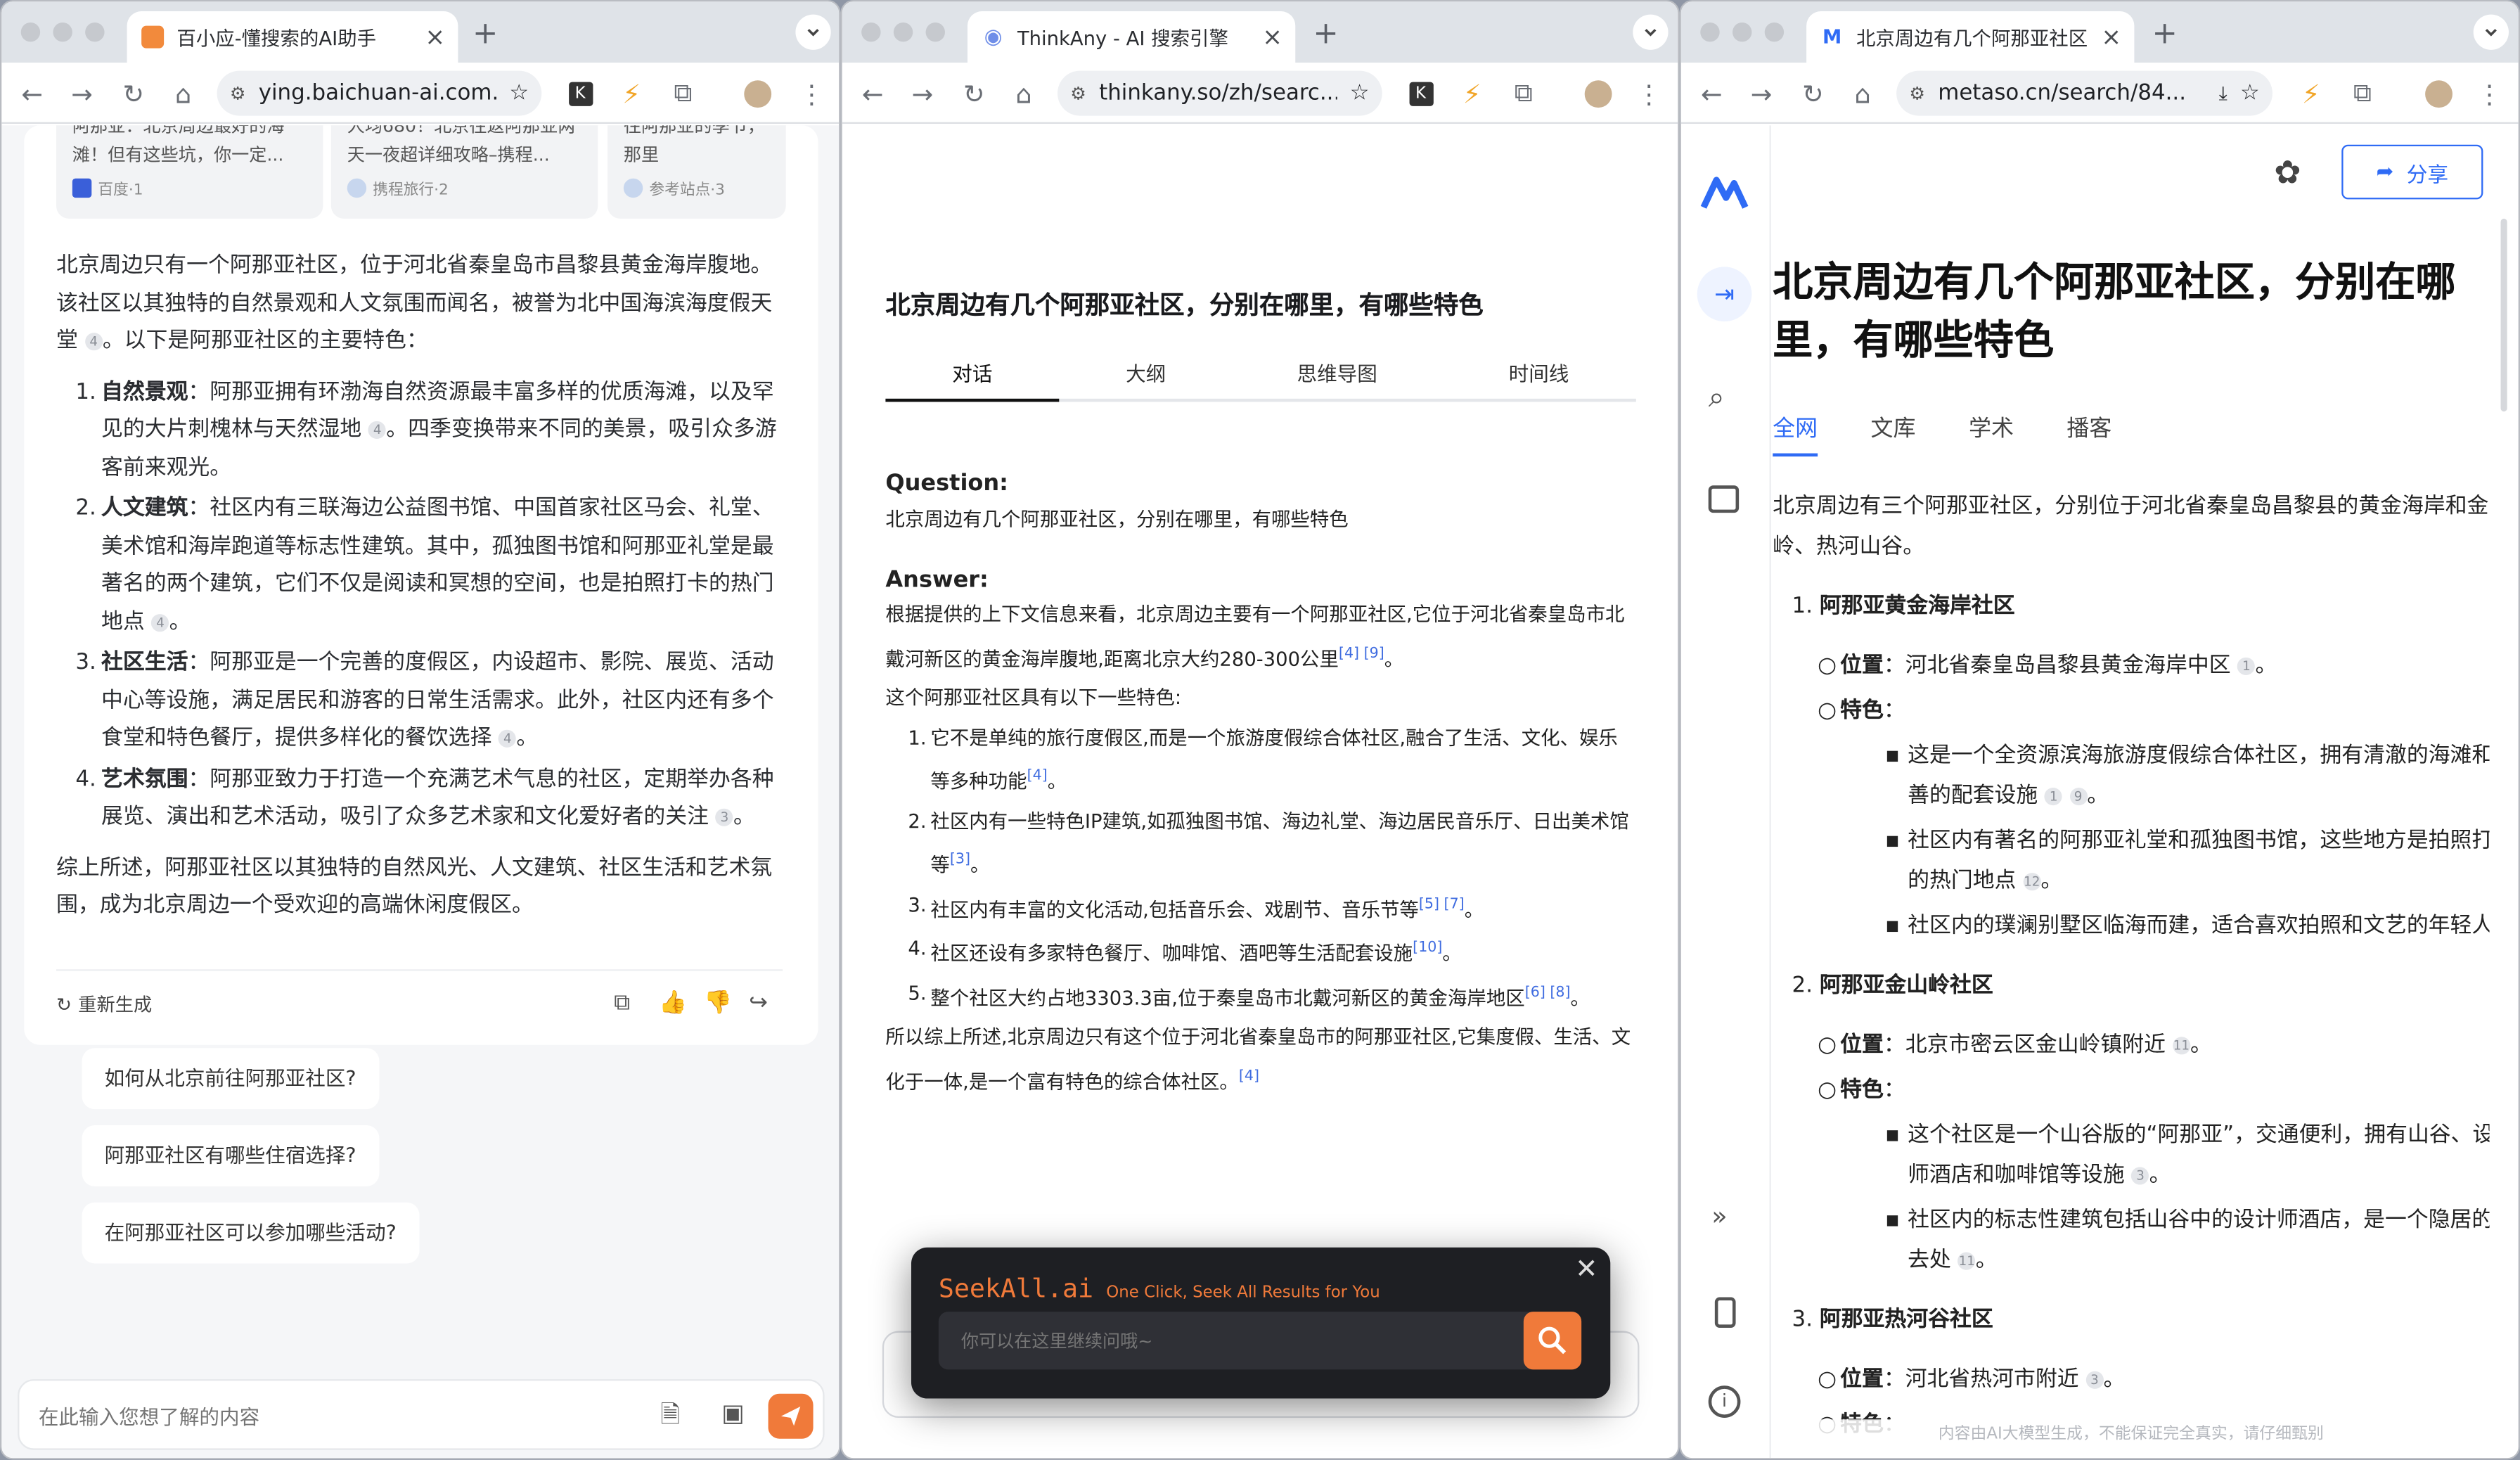 This screenshot has height=1460, width=2520. I want to click on share-icon: ↪, so click(759, 1003).